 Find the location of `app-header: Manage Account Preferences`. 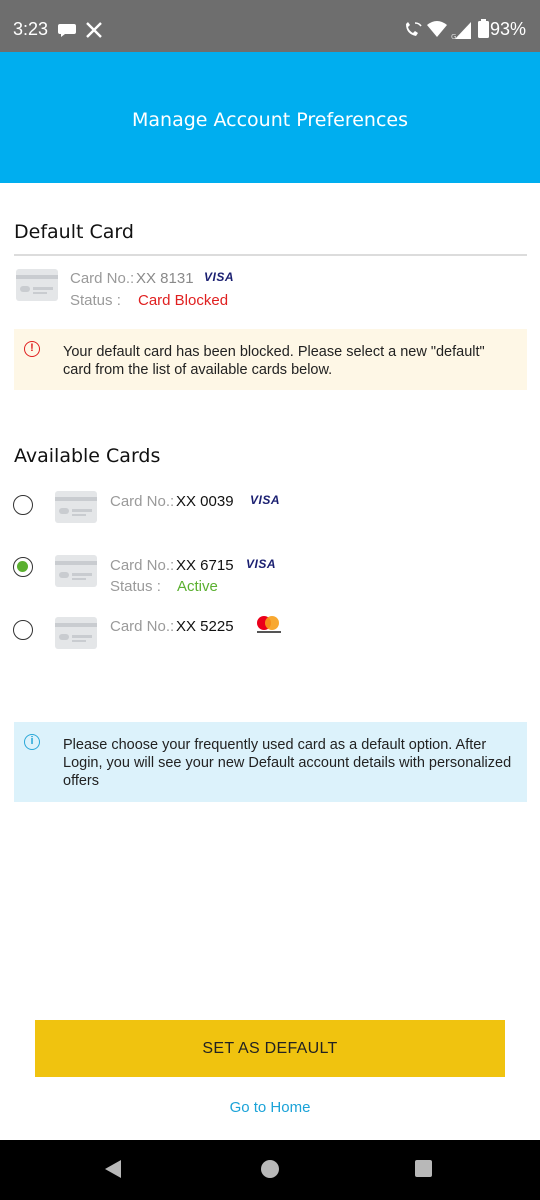

app-header: Manage Account Preferences is located at coordinates (270, 117).